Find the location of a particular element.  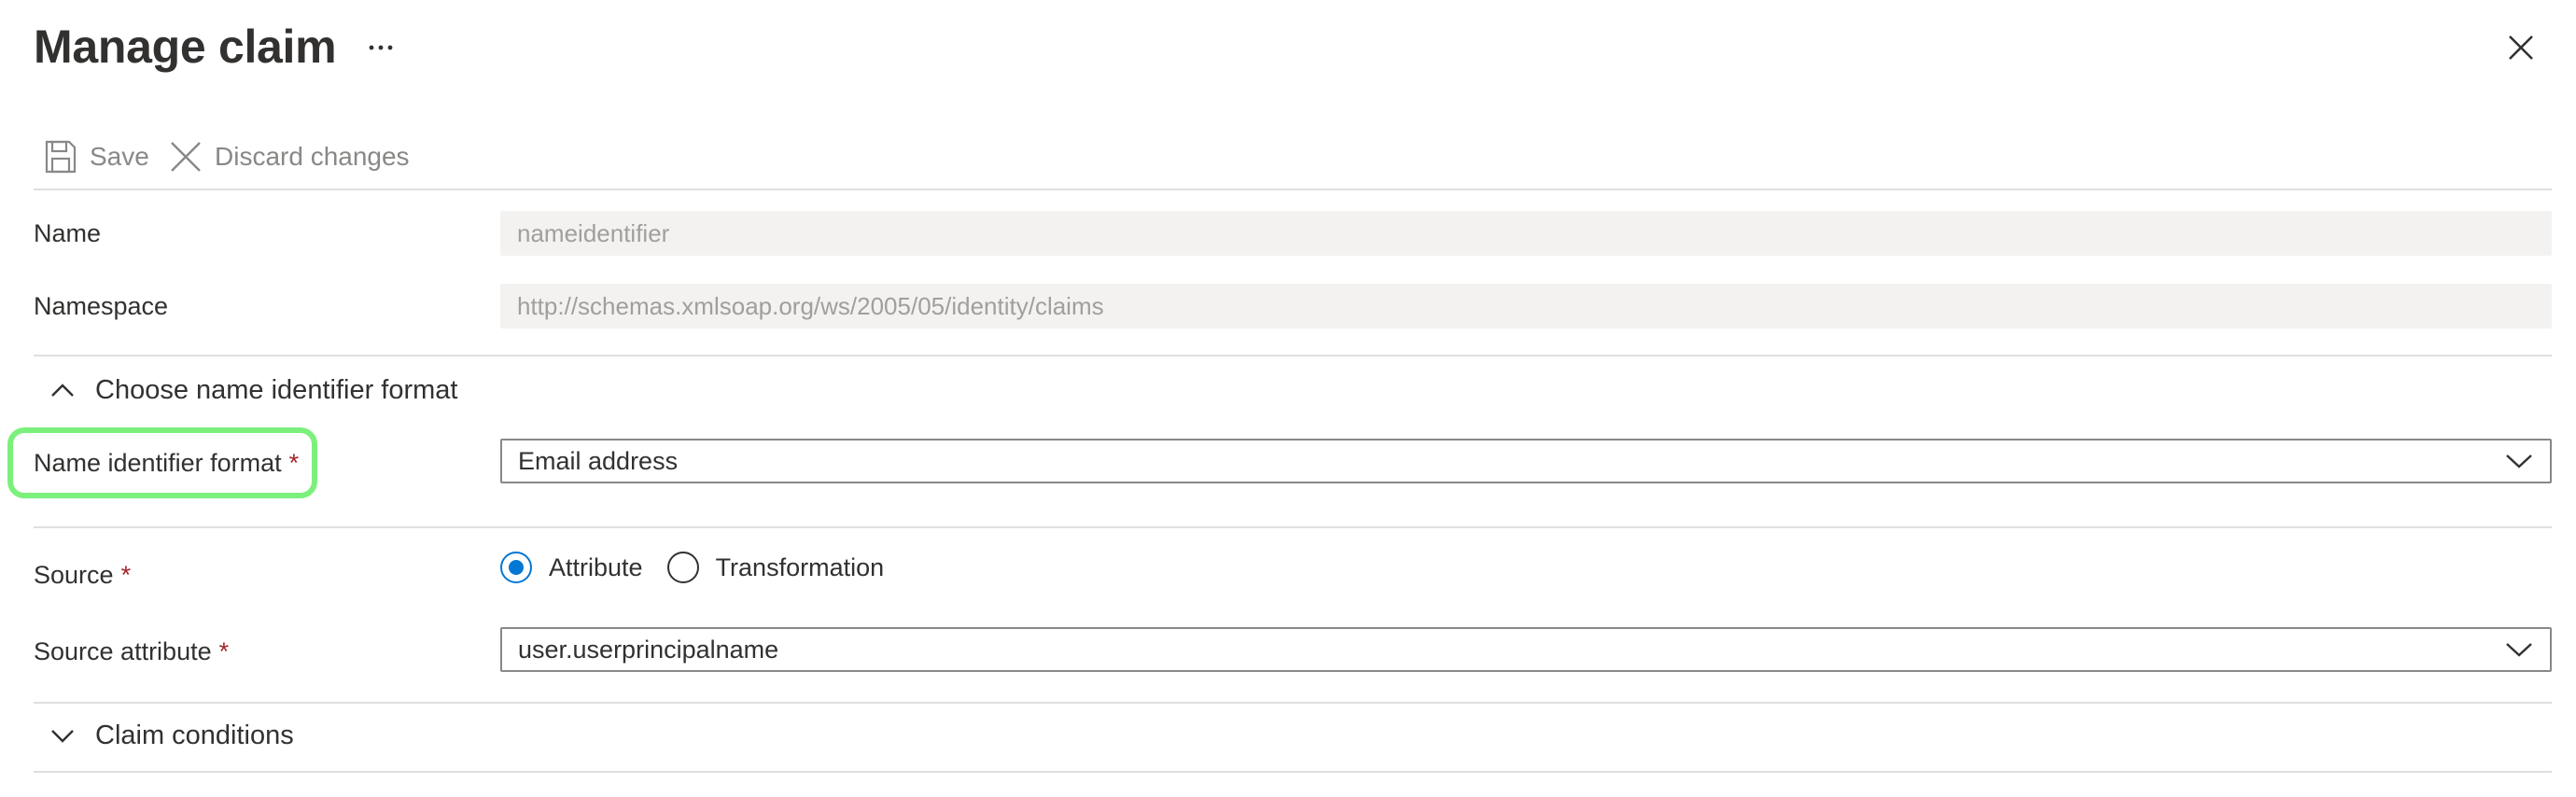

claim-conditions-toggle: Claim conditions is located at coordinates (172, 735).